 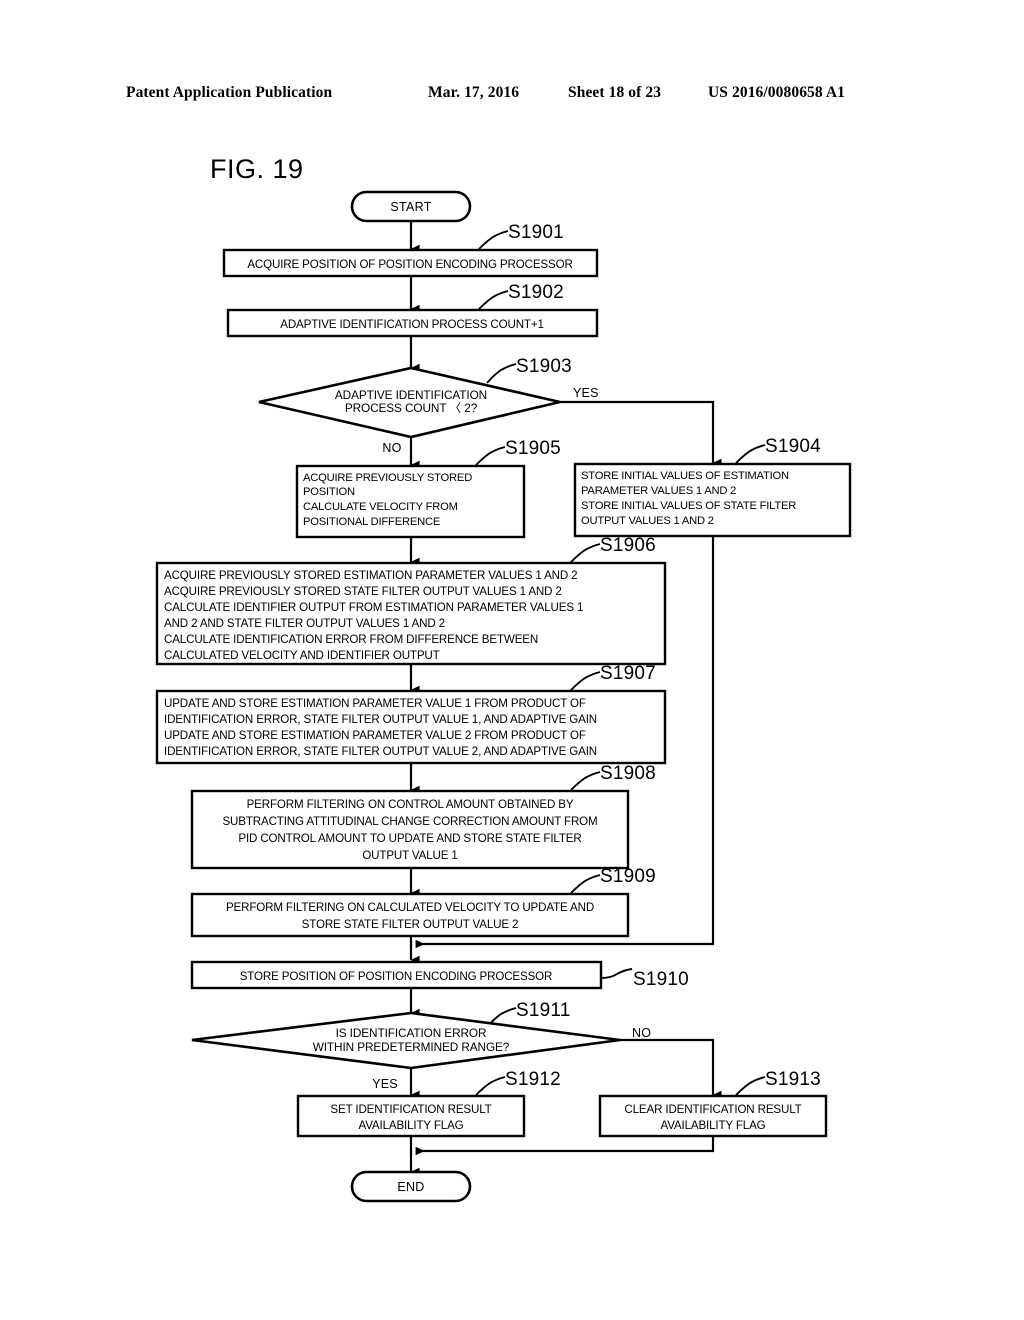 I want to click on step-label-s1905: S1905, so click(x=533, y=448).